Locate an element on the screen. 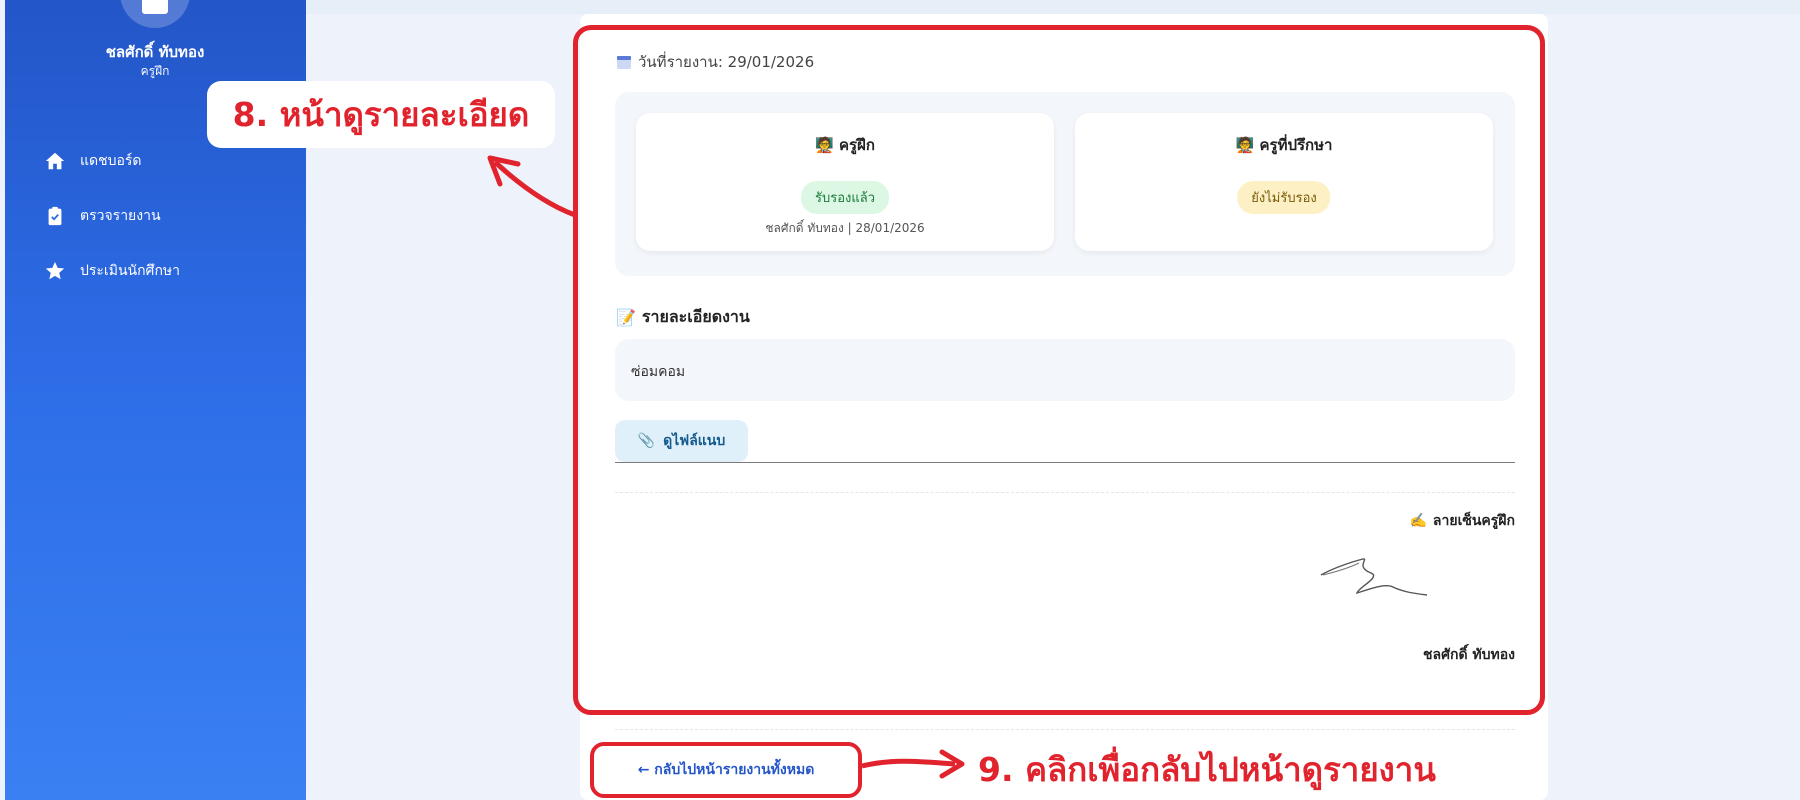 The width and height of the screenshot is (1800, 800). avatar is located at coordinates (155, 14).